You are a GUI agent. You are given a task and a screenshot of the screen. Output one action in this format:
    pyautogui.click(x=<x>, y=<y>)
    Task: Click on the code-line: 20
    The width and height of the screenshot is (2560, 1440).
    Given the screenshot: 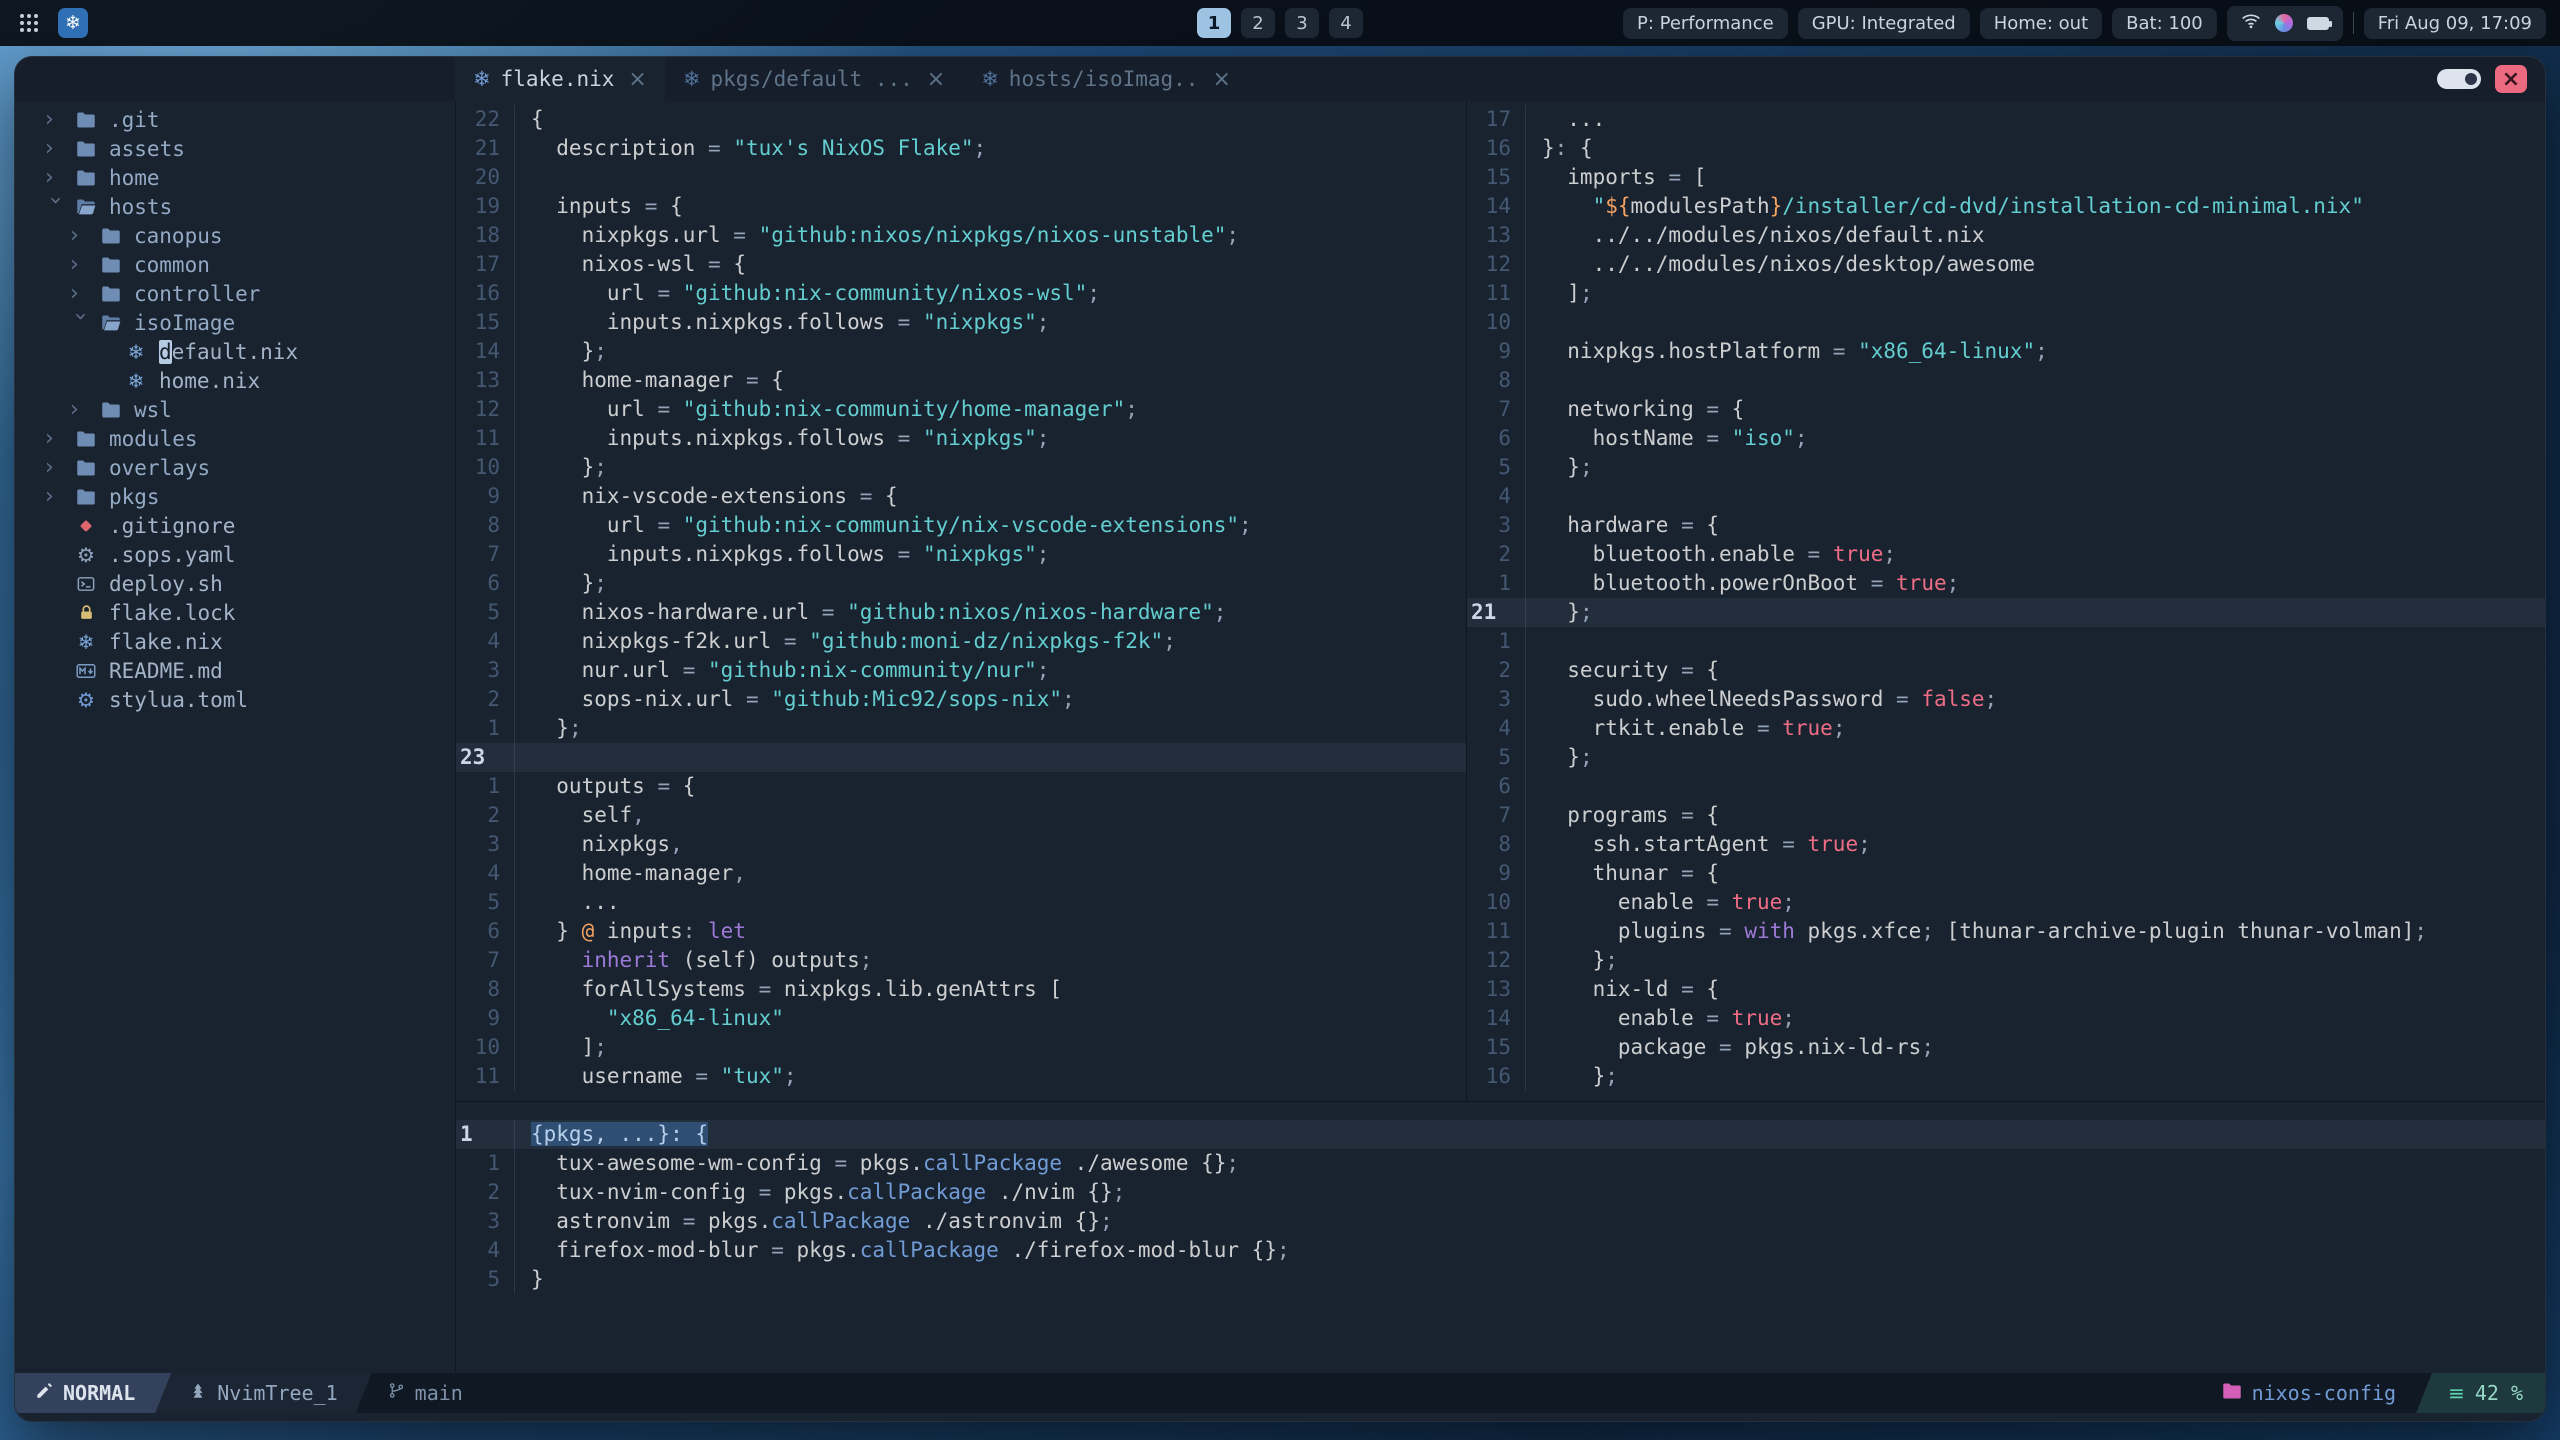 What is the action you would take?
    pyautogui.click(x=961, y=177)
    